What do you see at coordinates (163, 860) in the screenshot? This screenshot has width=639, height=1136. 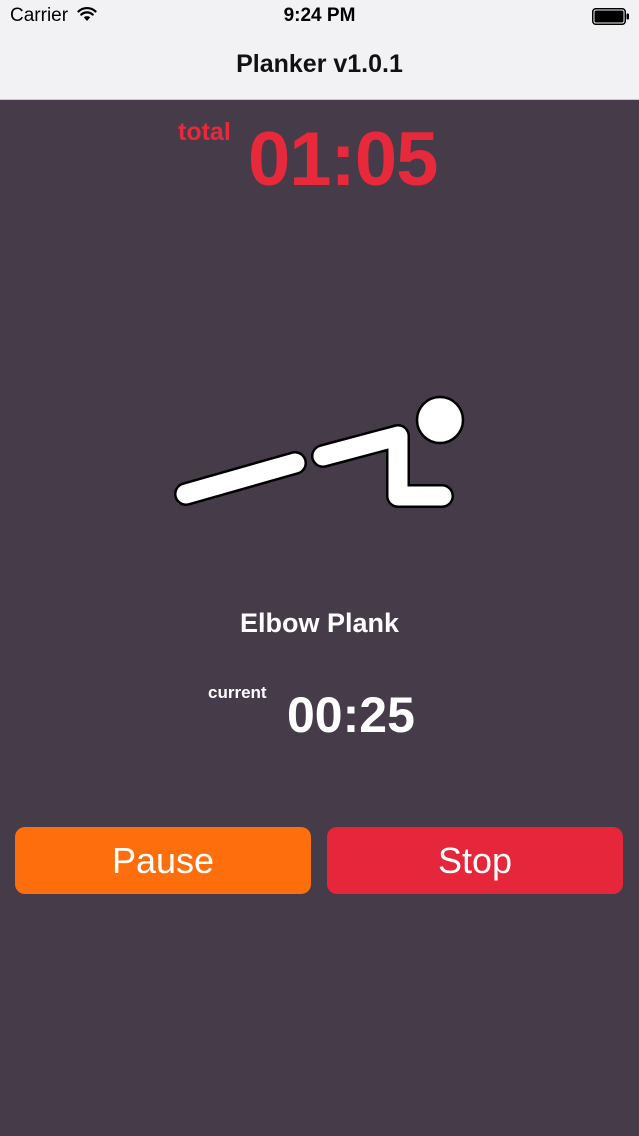 I see `pause-button: Pause` at bounding box center [163, 860].